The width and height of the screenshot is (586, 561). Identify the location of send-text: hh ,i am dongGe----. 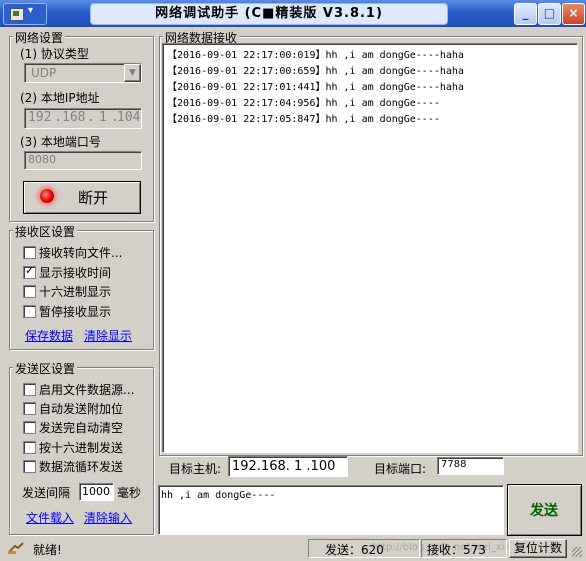
(218, 495).